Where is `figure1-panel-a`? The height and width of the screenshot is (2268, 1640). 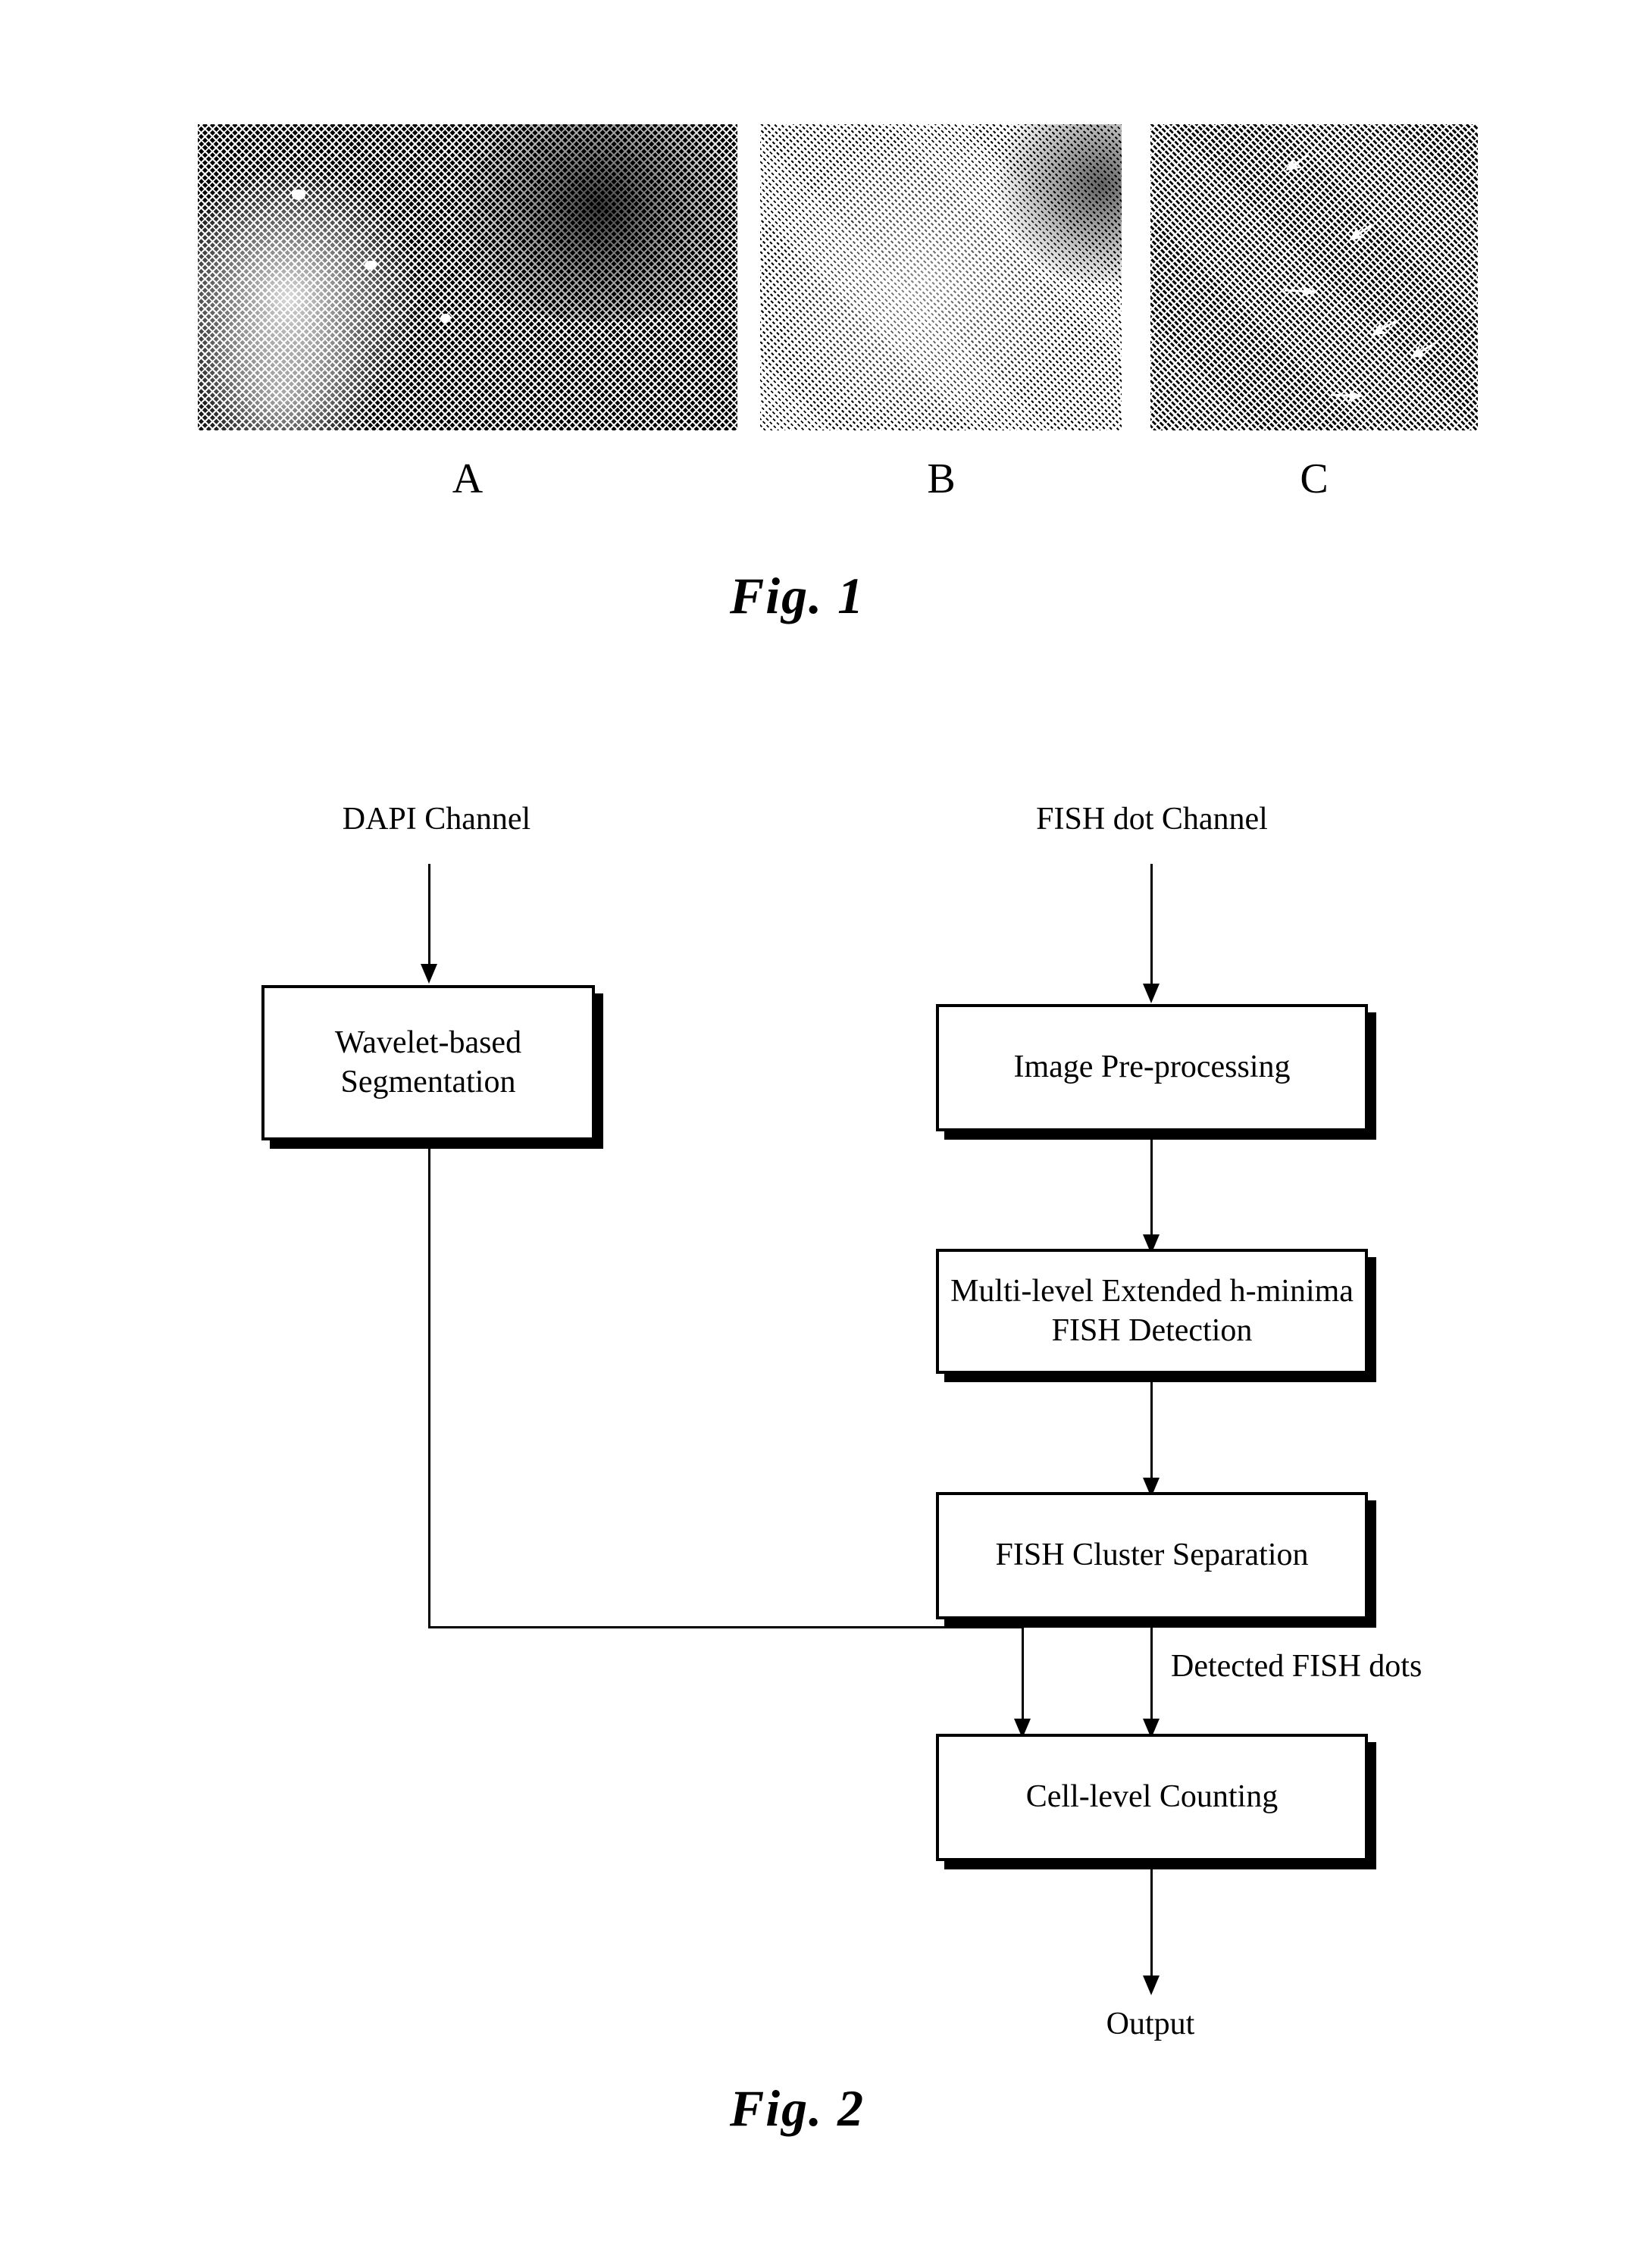
figure1-panel-a is located at coordinates (468, 277).